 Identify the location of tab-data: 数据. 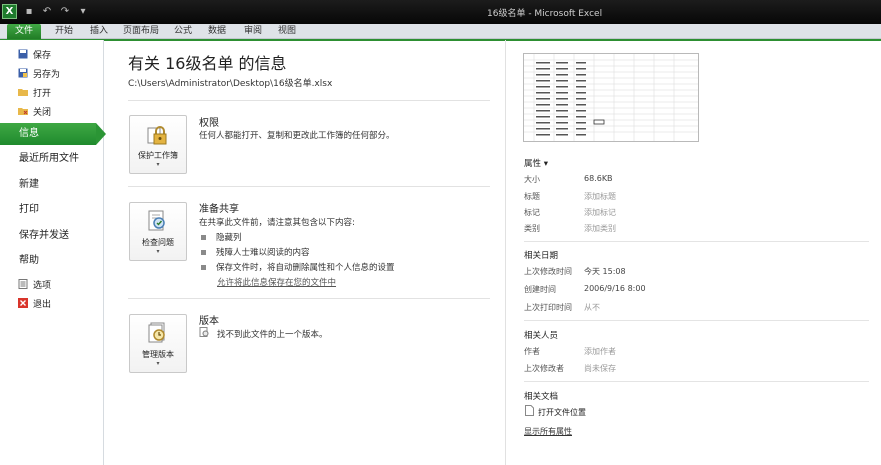
(217, 32).